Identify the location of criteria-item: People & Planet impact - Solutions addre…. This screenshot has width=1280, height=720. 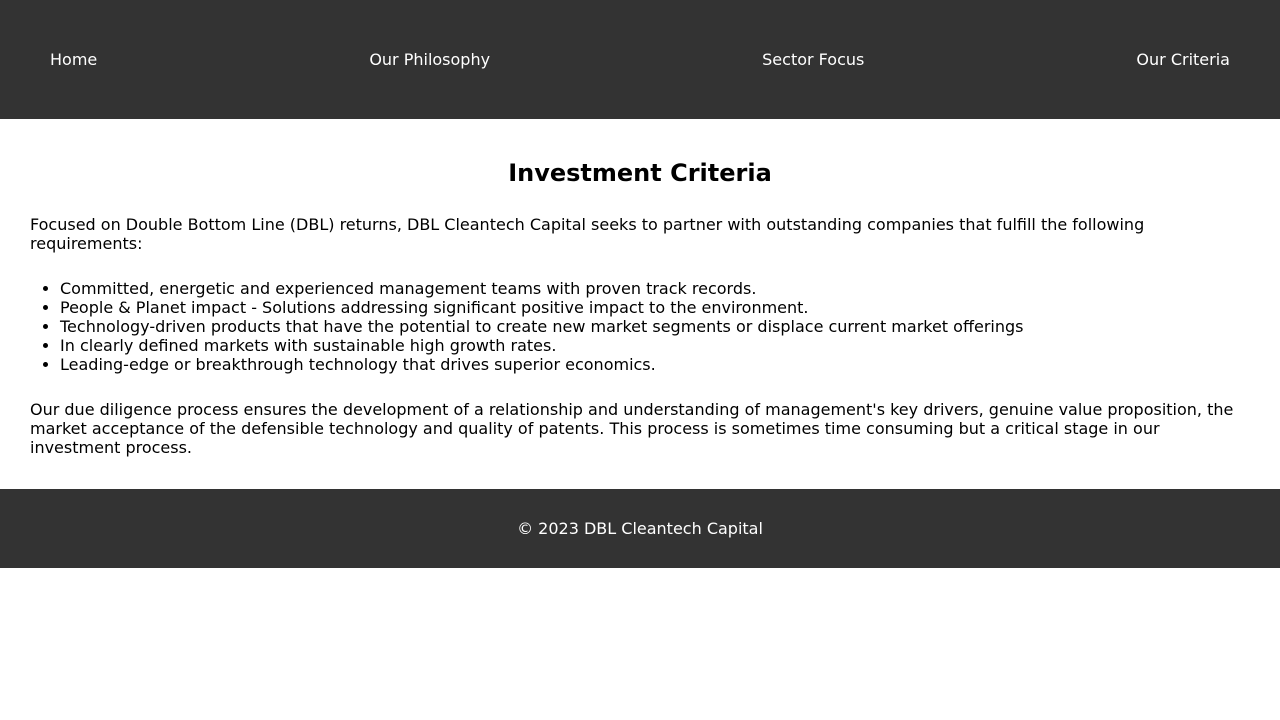
(655, 307).